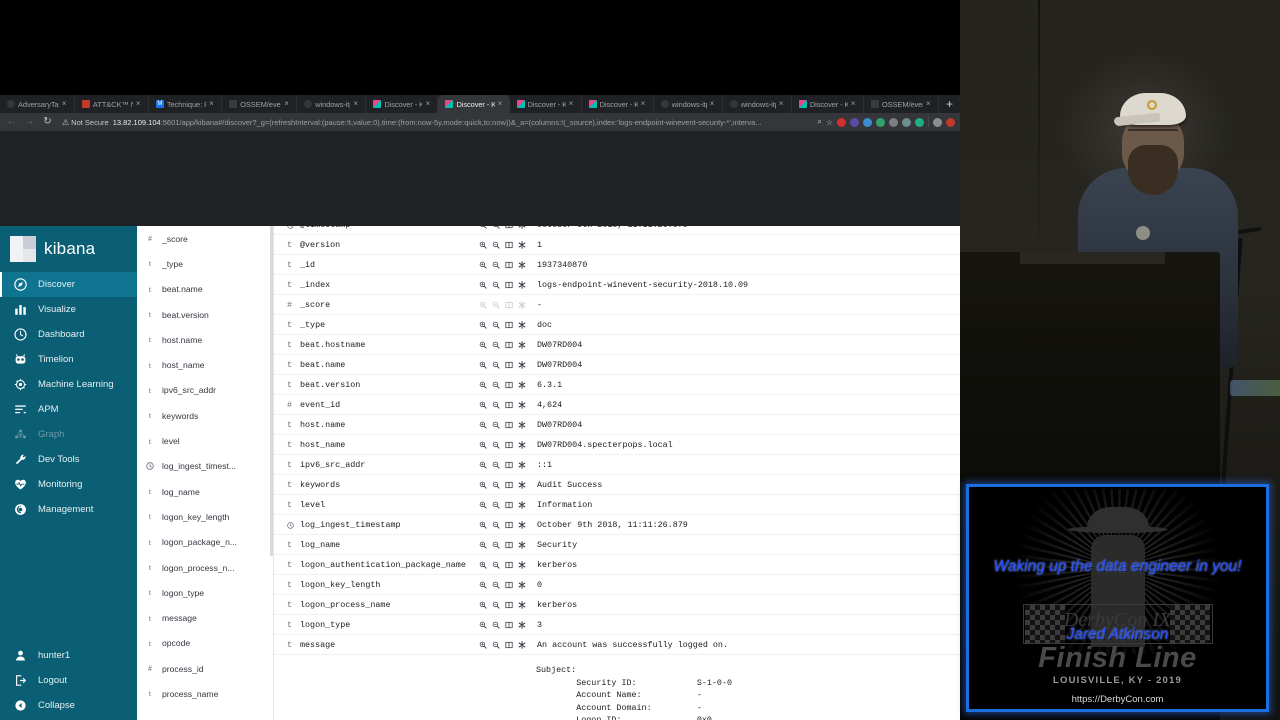 The height and width of the screenshot is (720, 1280). I want to click on extension-gray-icon, so click(893, 122).